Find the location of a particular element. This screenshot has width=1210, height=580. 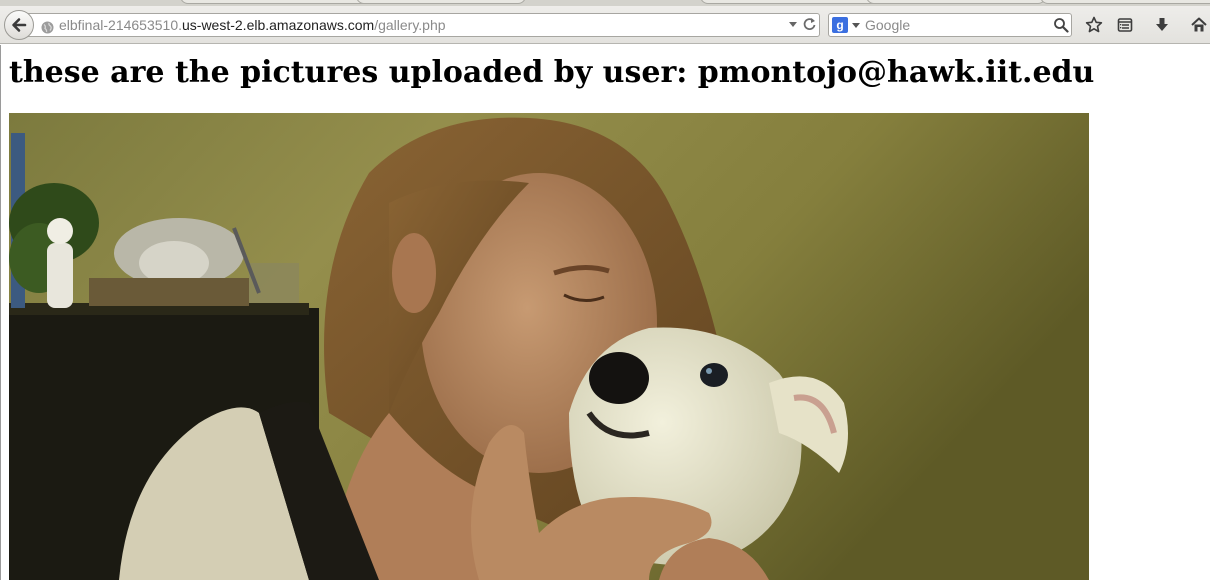

back-button is located at coordinates (19, 25).